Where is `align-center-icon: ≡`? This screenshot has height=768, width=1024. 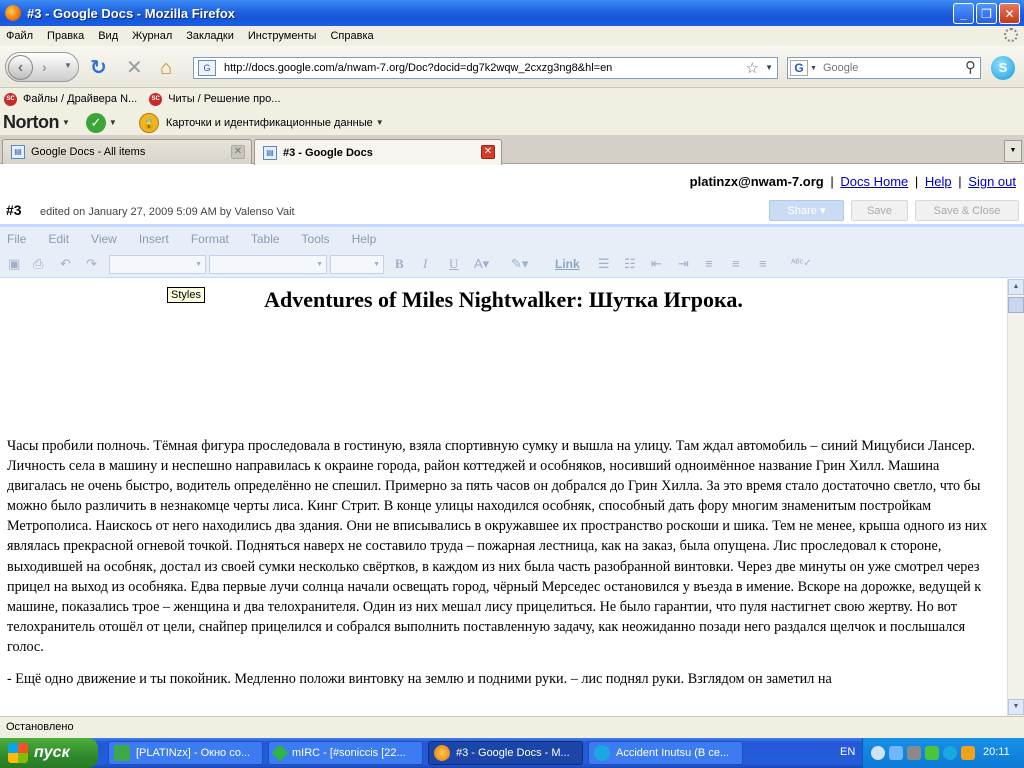
align-center-icon: ≡ is located at coordinates (736, 264).